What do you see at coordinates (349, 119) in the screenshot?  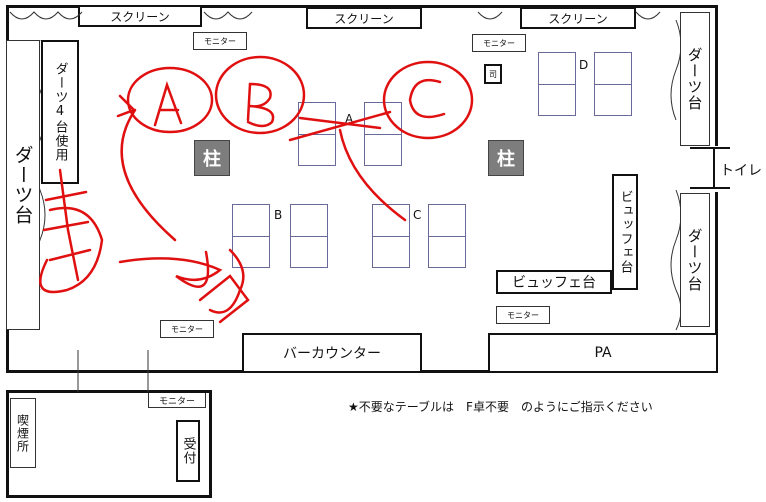 I see `table-a-label: A` at bounding box center [349, 119].